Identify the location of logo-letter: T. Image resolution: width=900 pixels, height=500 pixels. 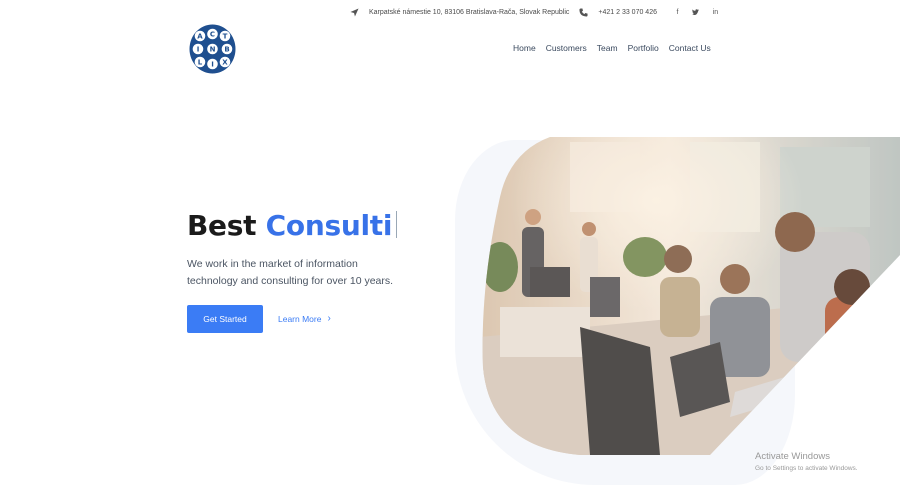
(225, 37).